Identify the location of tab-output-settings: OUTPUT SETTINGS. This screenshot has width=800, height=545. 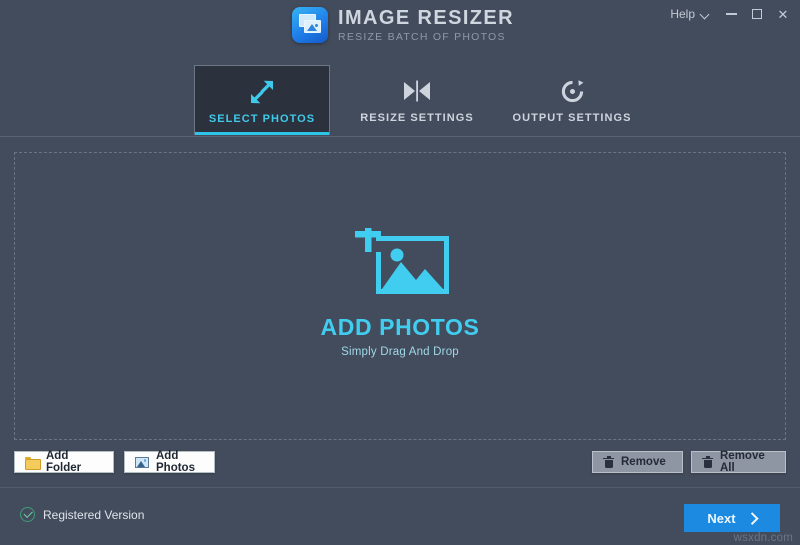
(572, 100).